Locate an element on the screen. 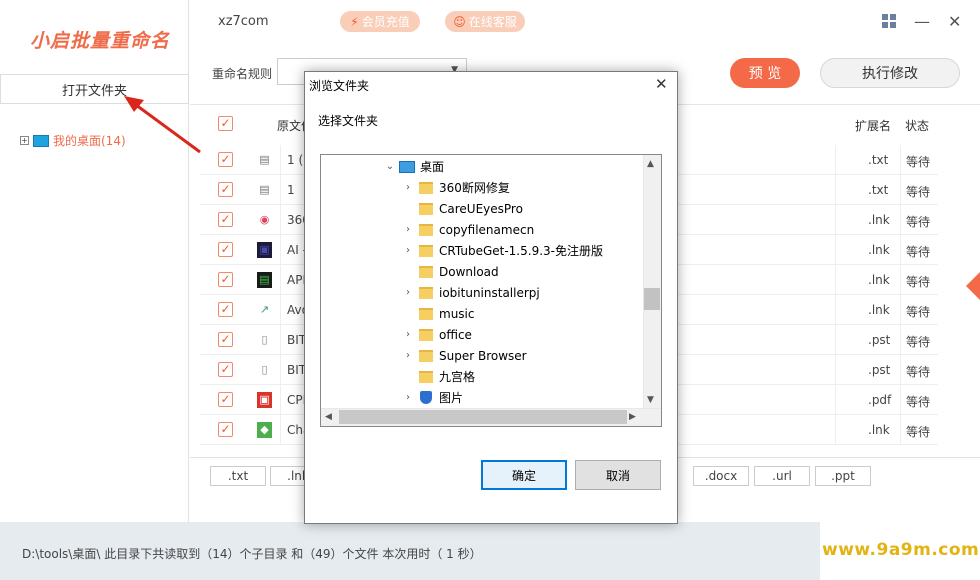 The image size is (980, 580). online-service-button: ☺ 在线客服 is located at coordinates (485, 21).